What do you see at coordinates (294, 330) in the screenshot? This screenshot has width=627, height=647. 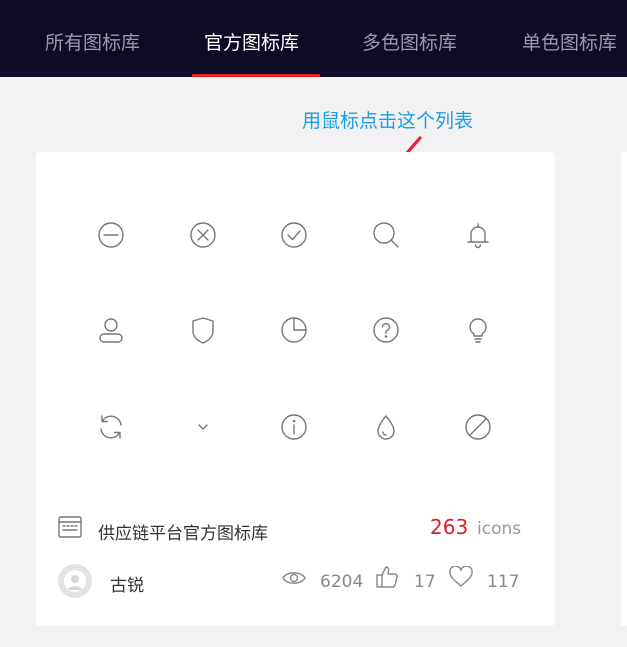 I see `pie-chart-icon` at bounding box center [294, 330].